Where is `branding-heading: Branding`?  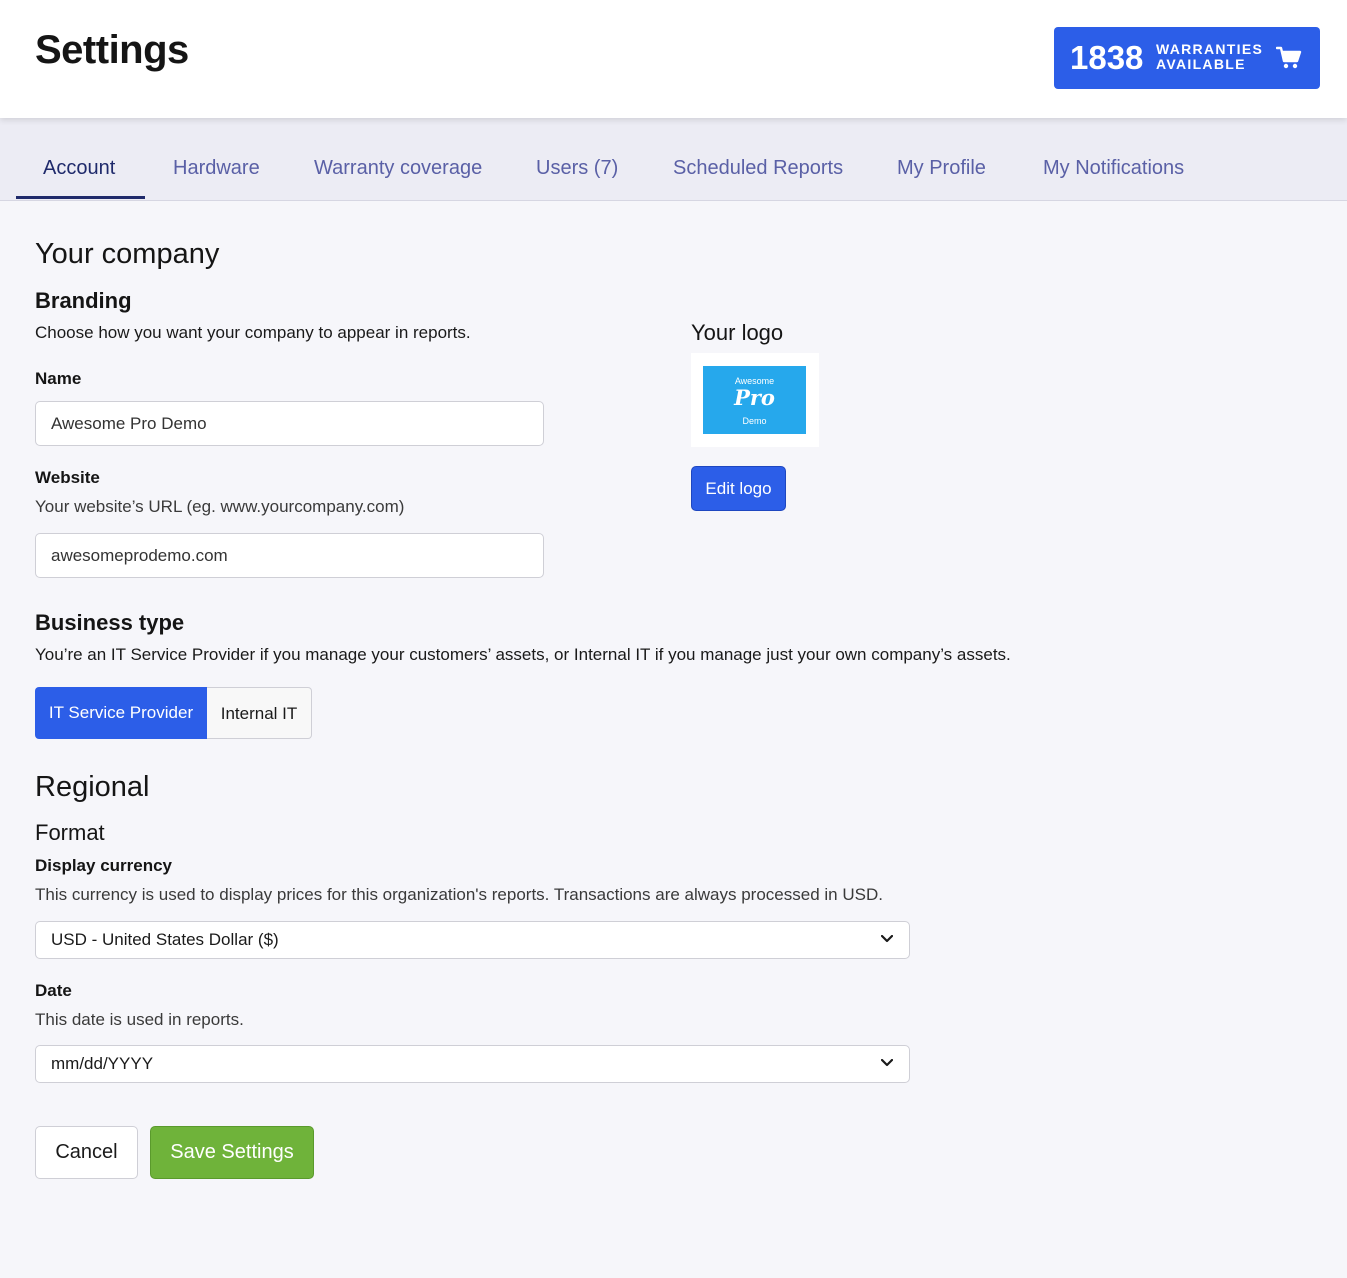 branding-heading: Branding is located at coordinates (83, 300).